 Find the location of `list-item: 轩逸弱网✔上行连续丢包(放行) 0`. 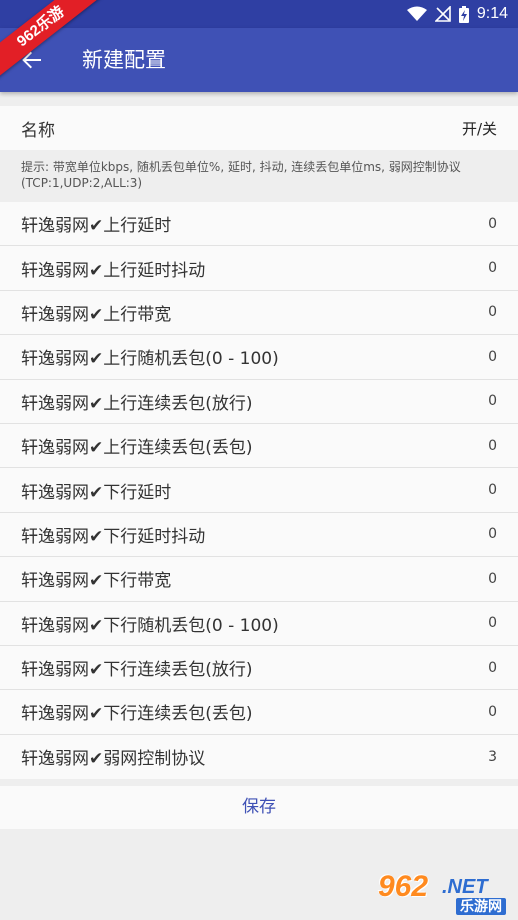

list-item: 轩逸弱网✔上行连续丢包(放行) 0 is located at coordinates (259, 402).